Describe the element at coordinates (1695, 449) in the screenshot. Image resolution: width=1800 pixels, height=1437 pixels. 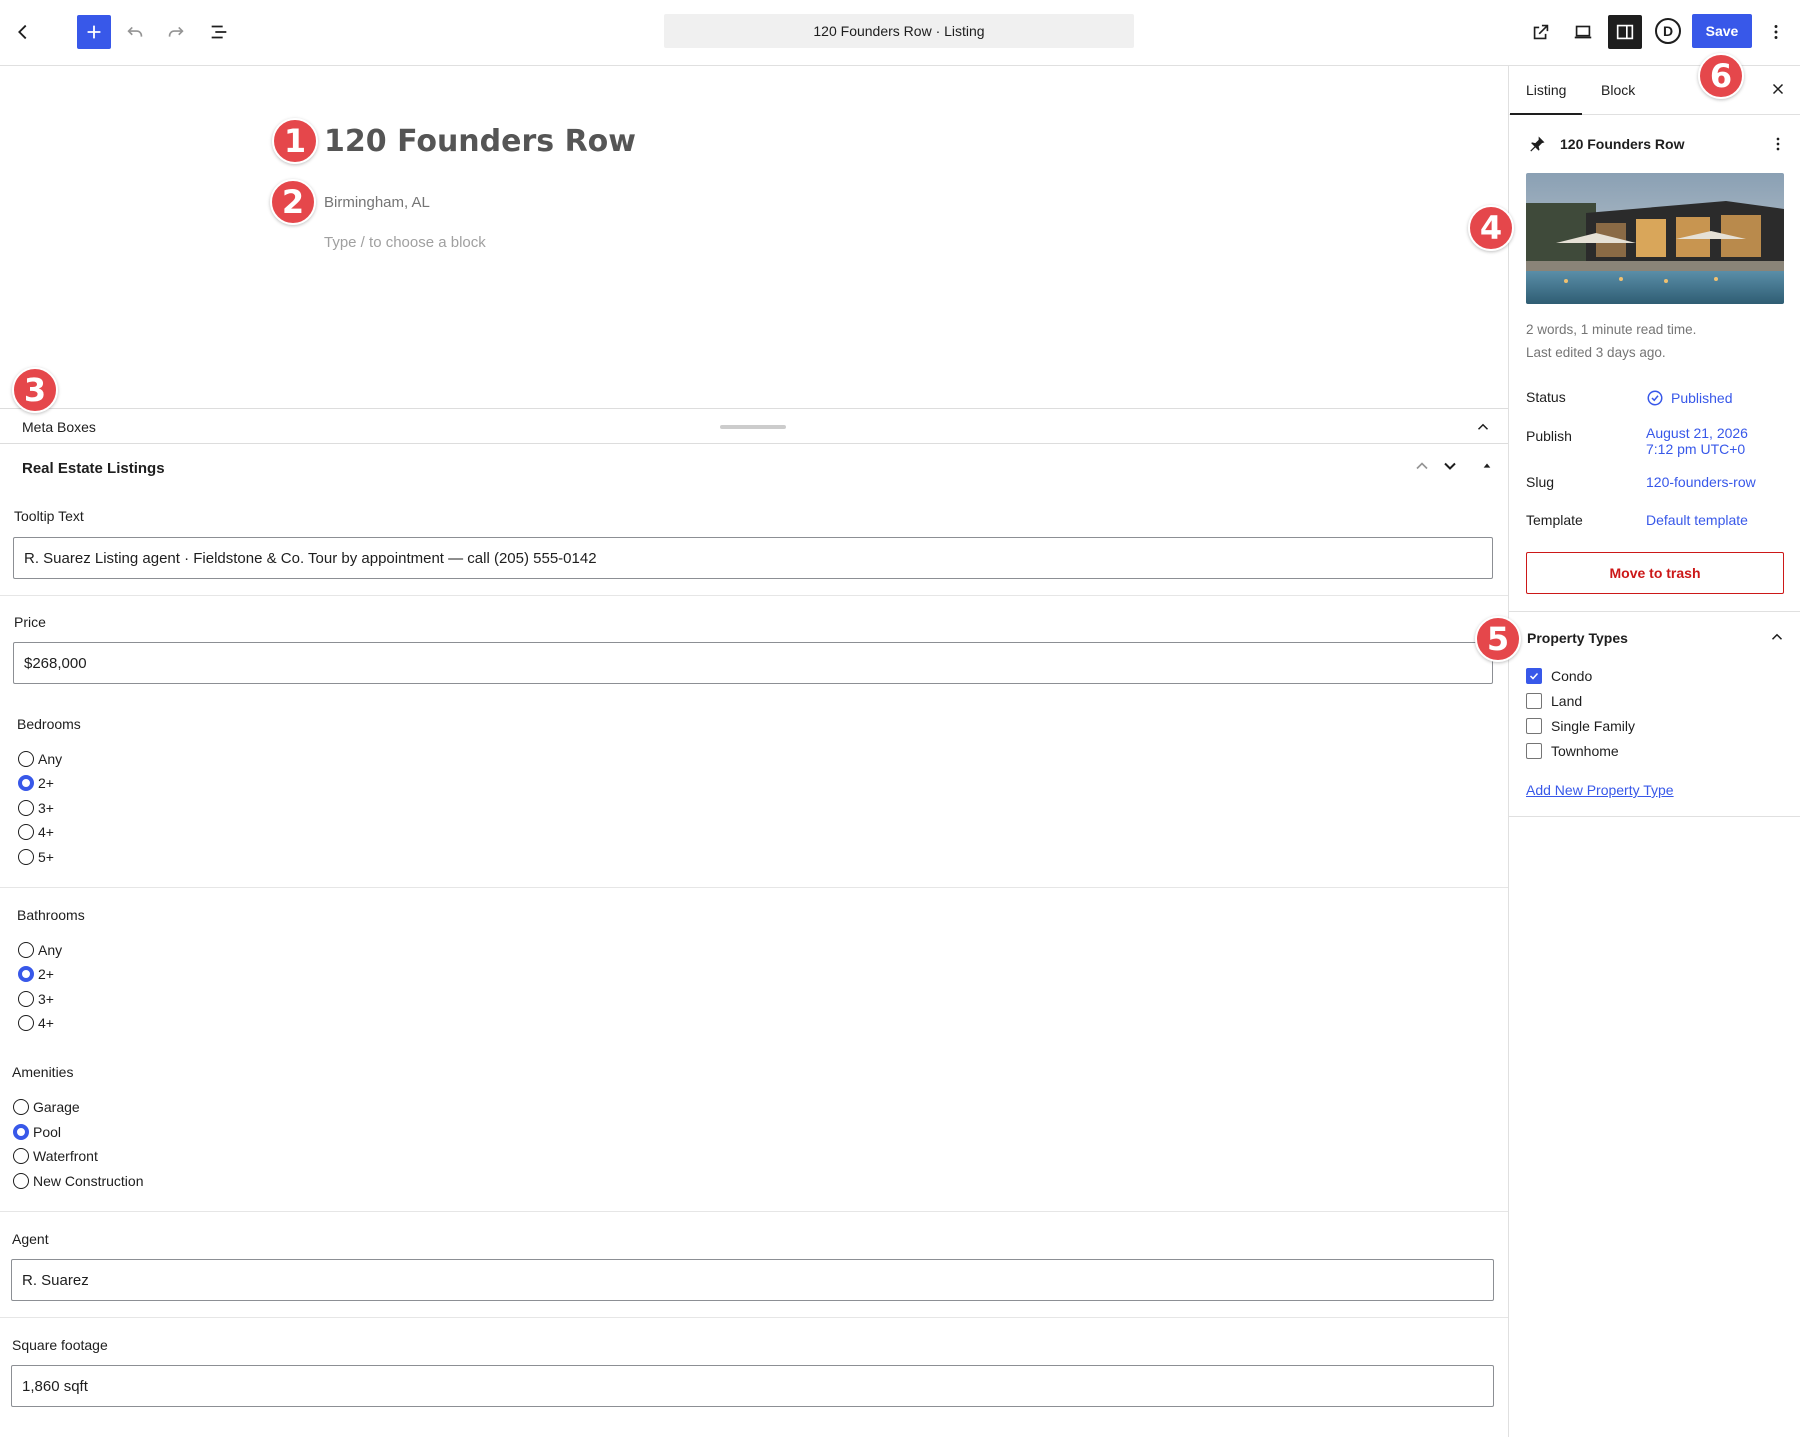
I see `publish-time: 7:12 pm UTC+0` at that location.